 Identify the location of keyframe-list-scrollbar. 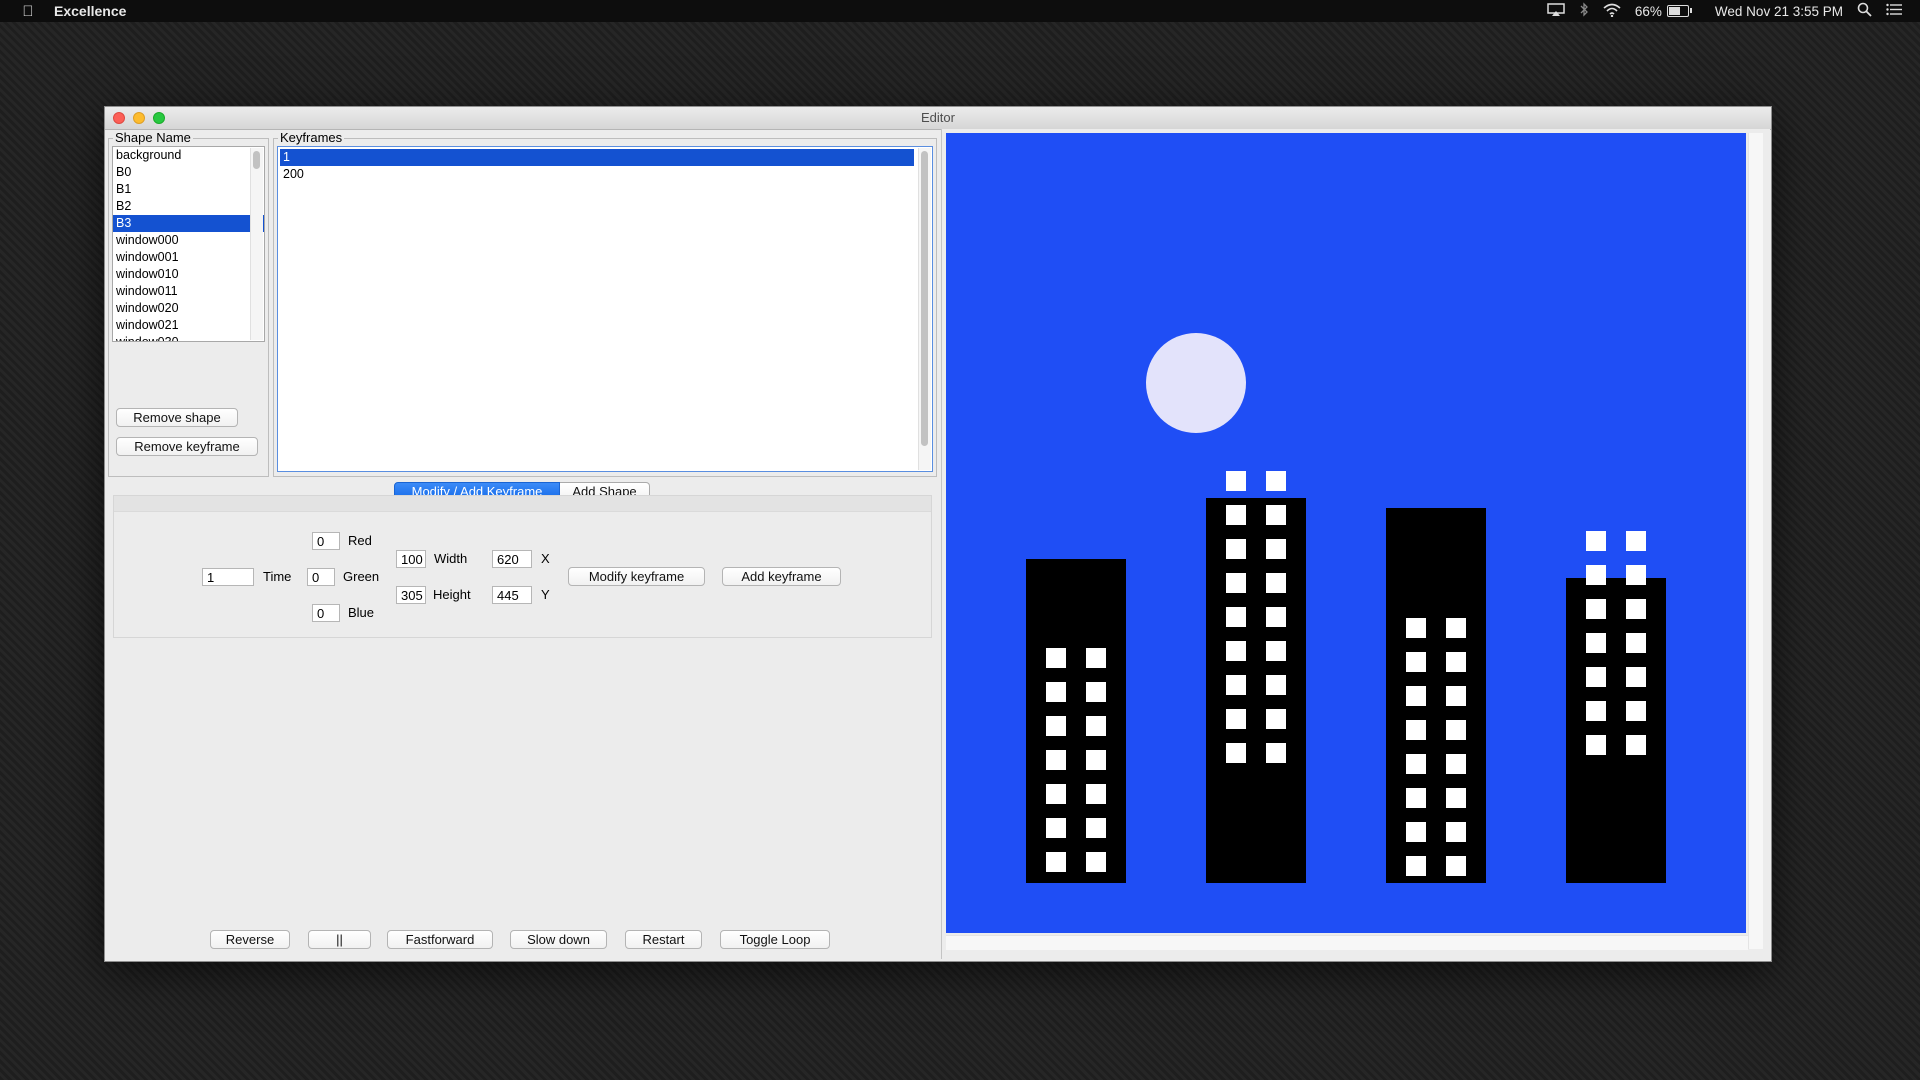
(924, 309).